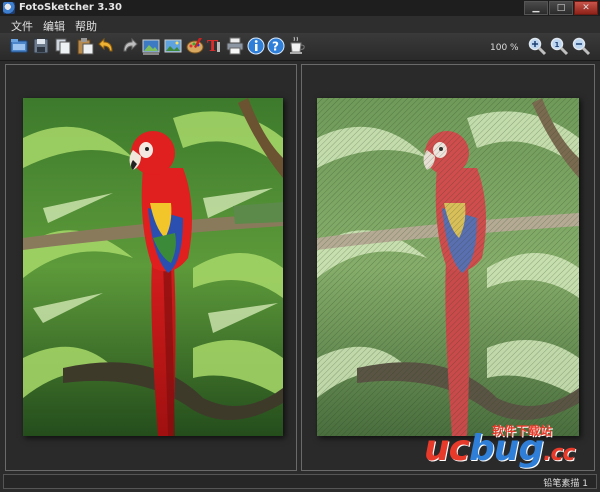  I want to click on open-folder-icon, so click(19, 46).